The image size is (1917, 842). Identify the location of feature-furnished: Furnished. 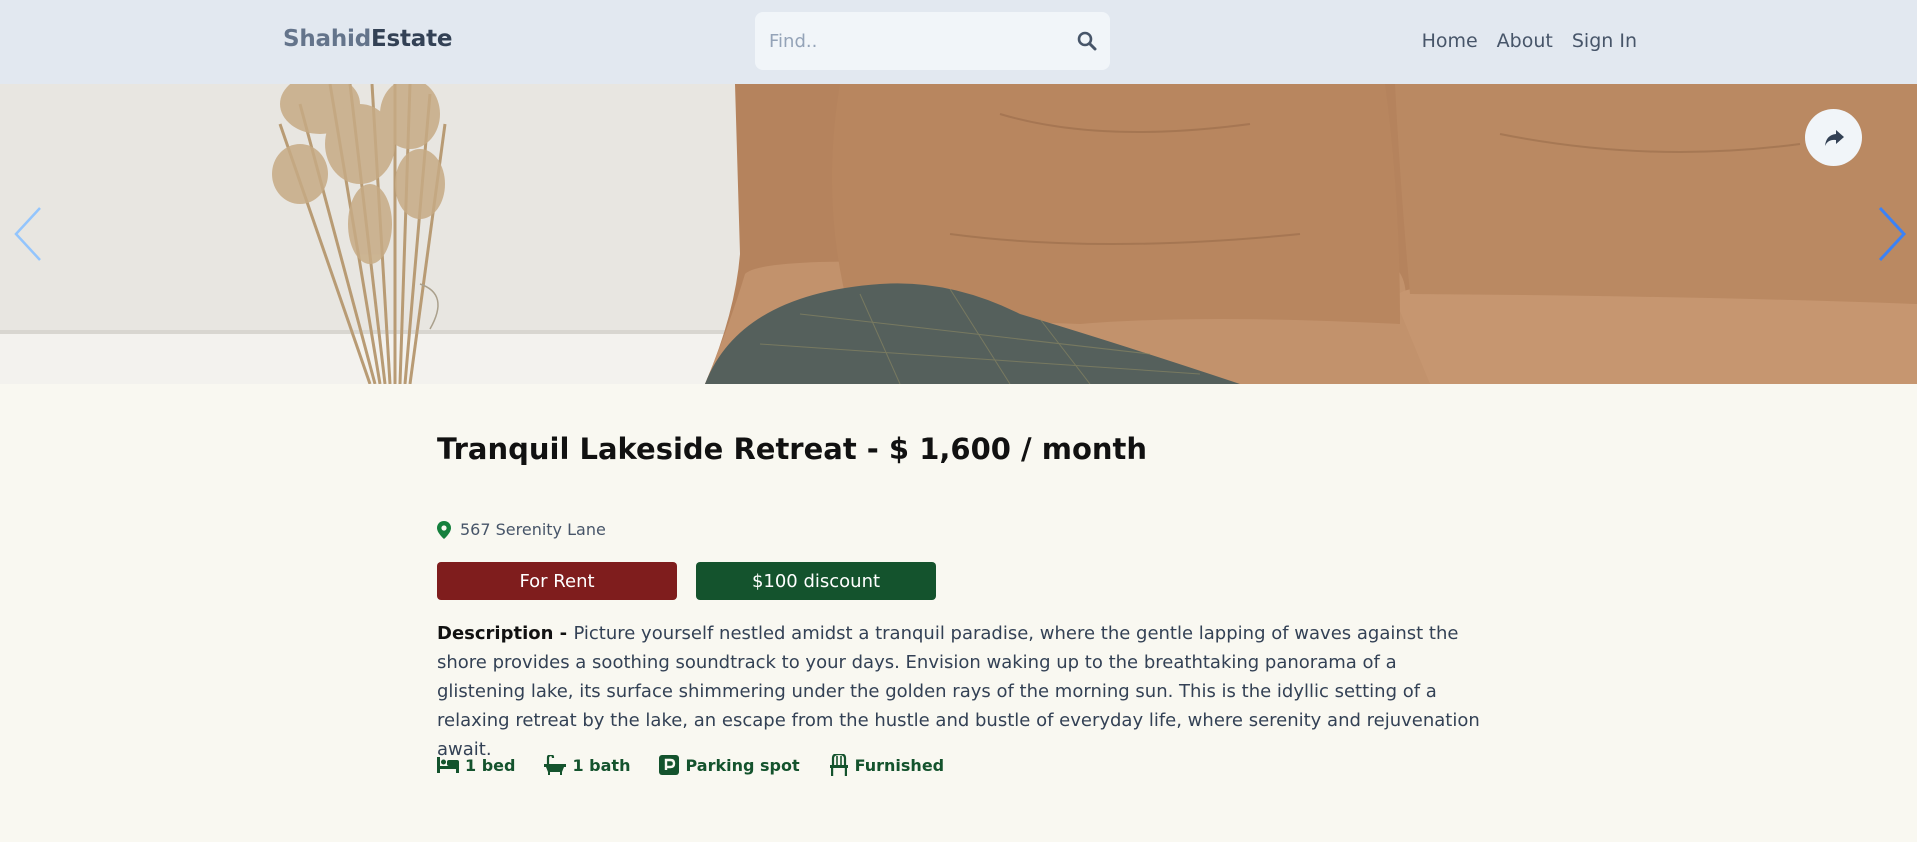
(887, 765).